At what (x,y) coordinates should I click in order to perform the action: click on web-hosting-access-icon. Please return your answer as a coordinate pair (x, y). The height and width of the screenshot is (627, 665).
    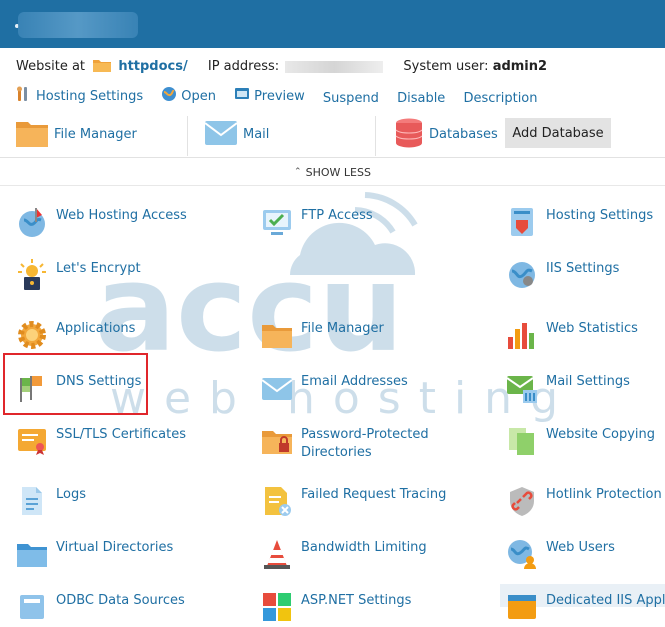
    Looking at the image, I should click on (32, 222).